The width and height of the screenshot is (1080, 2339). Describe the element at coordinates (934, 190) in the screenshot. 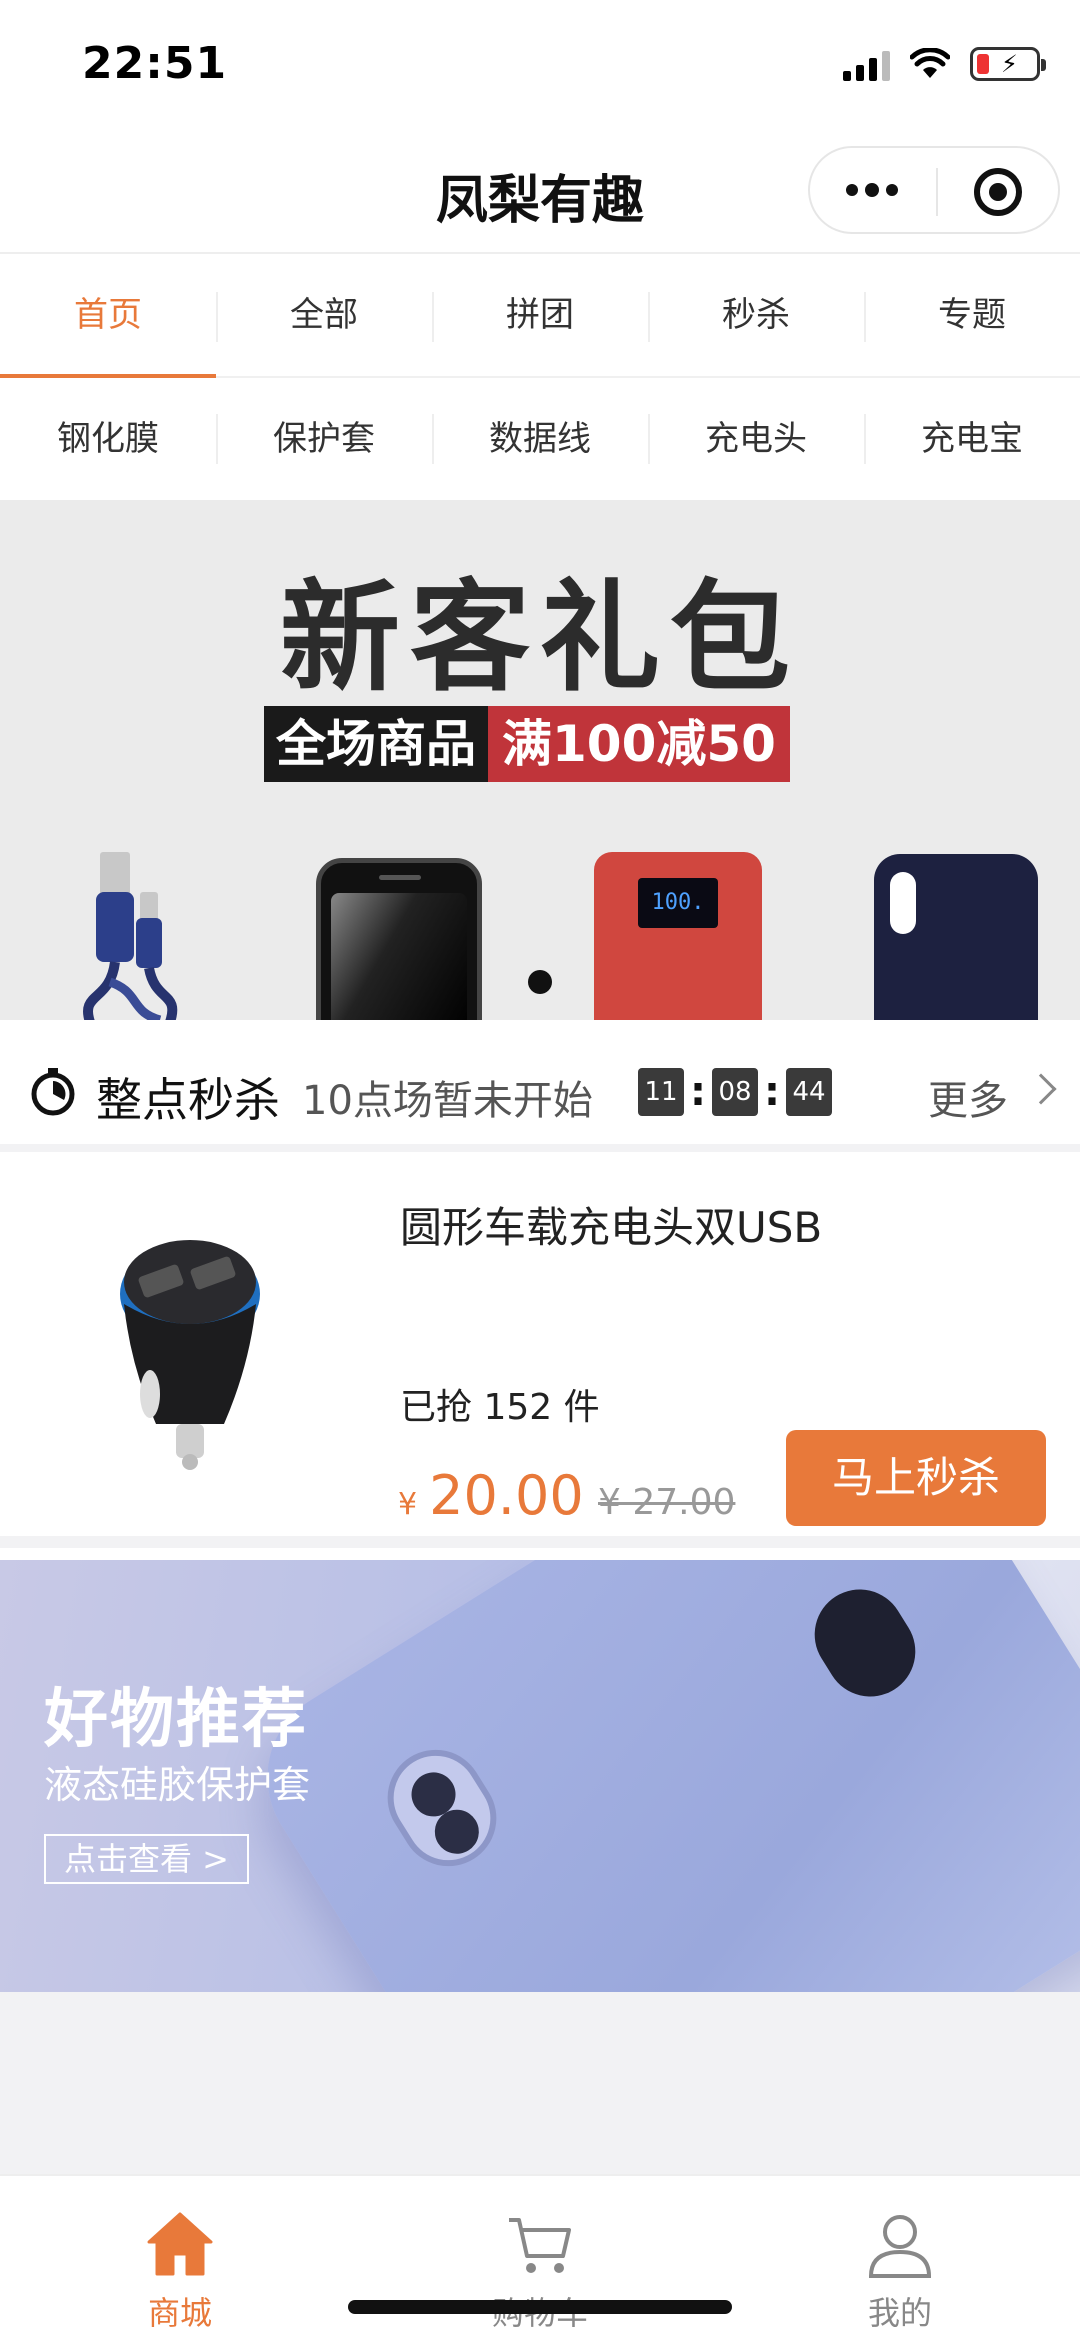

I see `mini-program-capsule` at that location.